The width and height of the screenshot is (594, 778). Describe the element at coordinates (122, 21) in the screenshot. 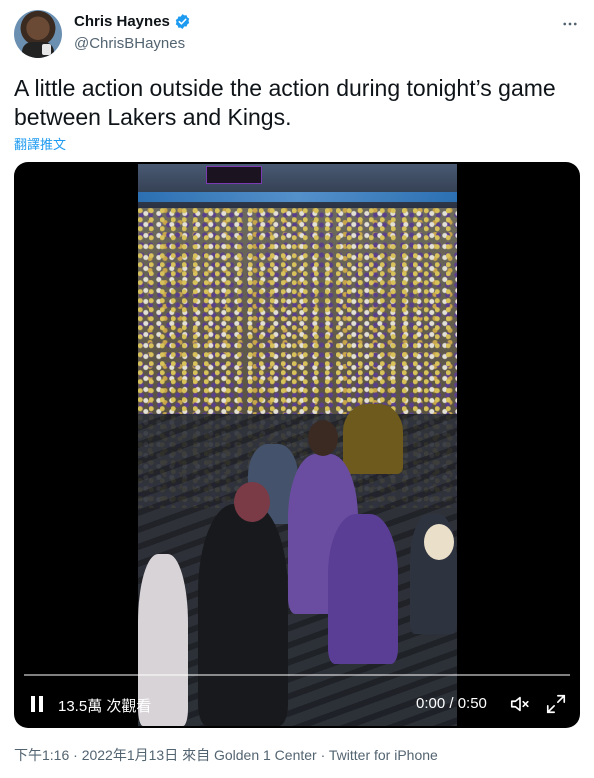

I see `author-display-name: Chris Haynes` at that location.